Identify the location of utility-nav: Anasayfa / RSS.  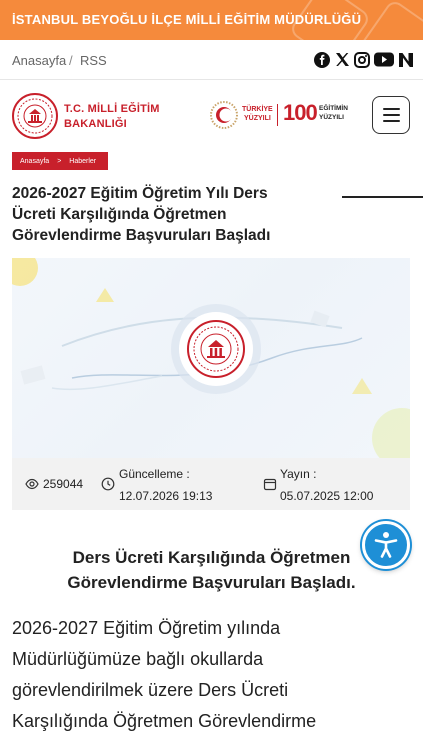
(211, 60).